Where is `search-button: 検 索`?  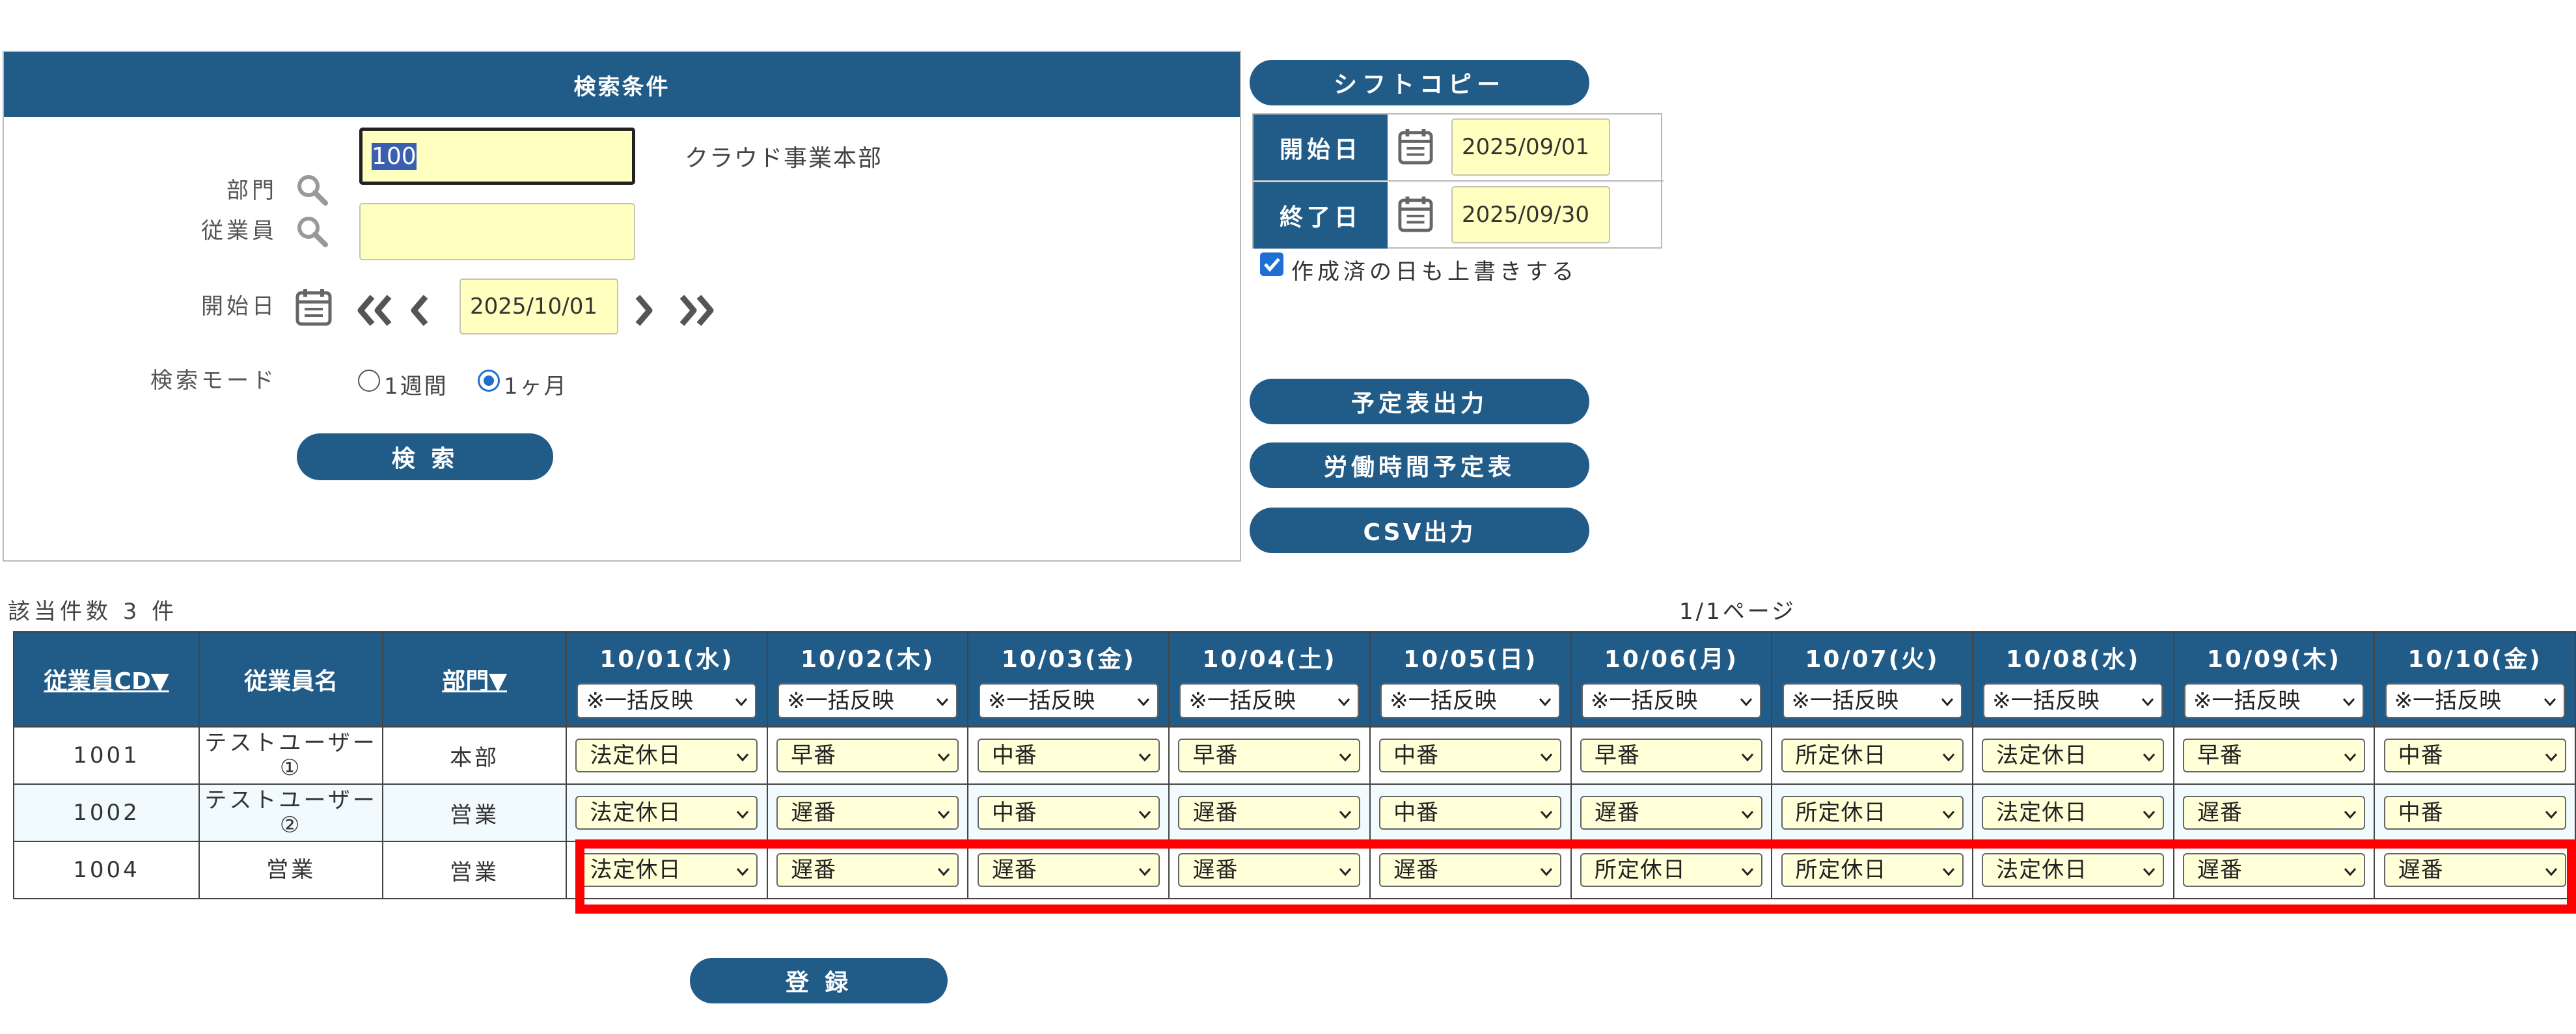
search-button: 検 索 is located at coordinates (425, 457).